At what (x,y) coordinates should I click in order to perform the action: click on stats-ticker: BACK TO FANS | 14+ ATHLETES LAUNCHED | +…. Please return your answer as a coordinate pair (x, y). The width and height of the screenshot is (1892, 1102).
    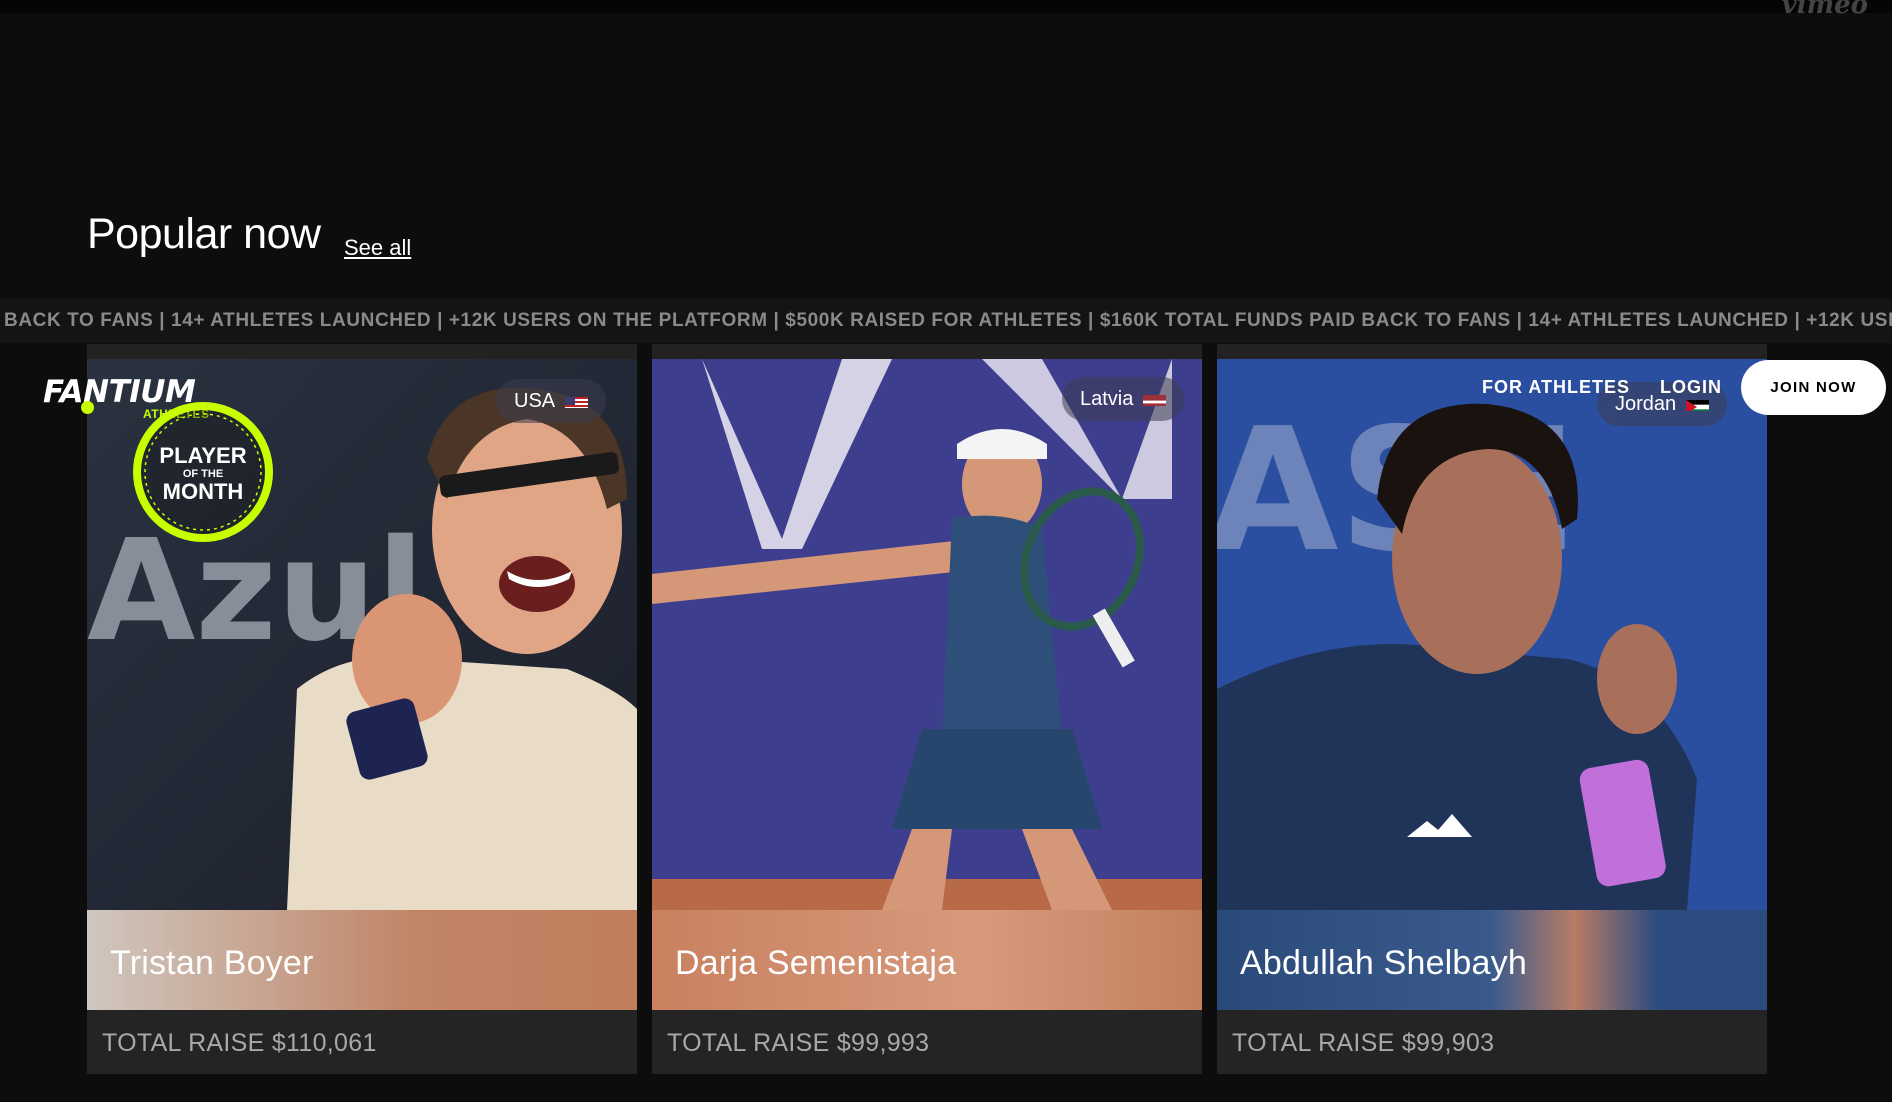
    Looking at the image, I should click on (946, 321).